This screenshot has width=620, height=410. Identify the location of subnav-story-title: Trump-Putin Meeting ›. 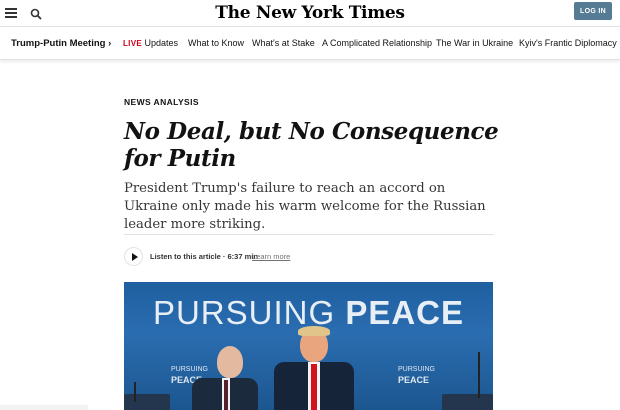
(61, 43).